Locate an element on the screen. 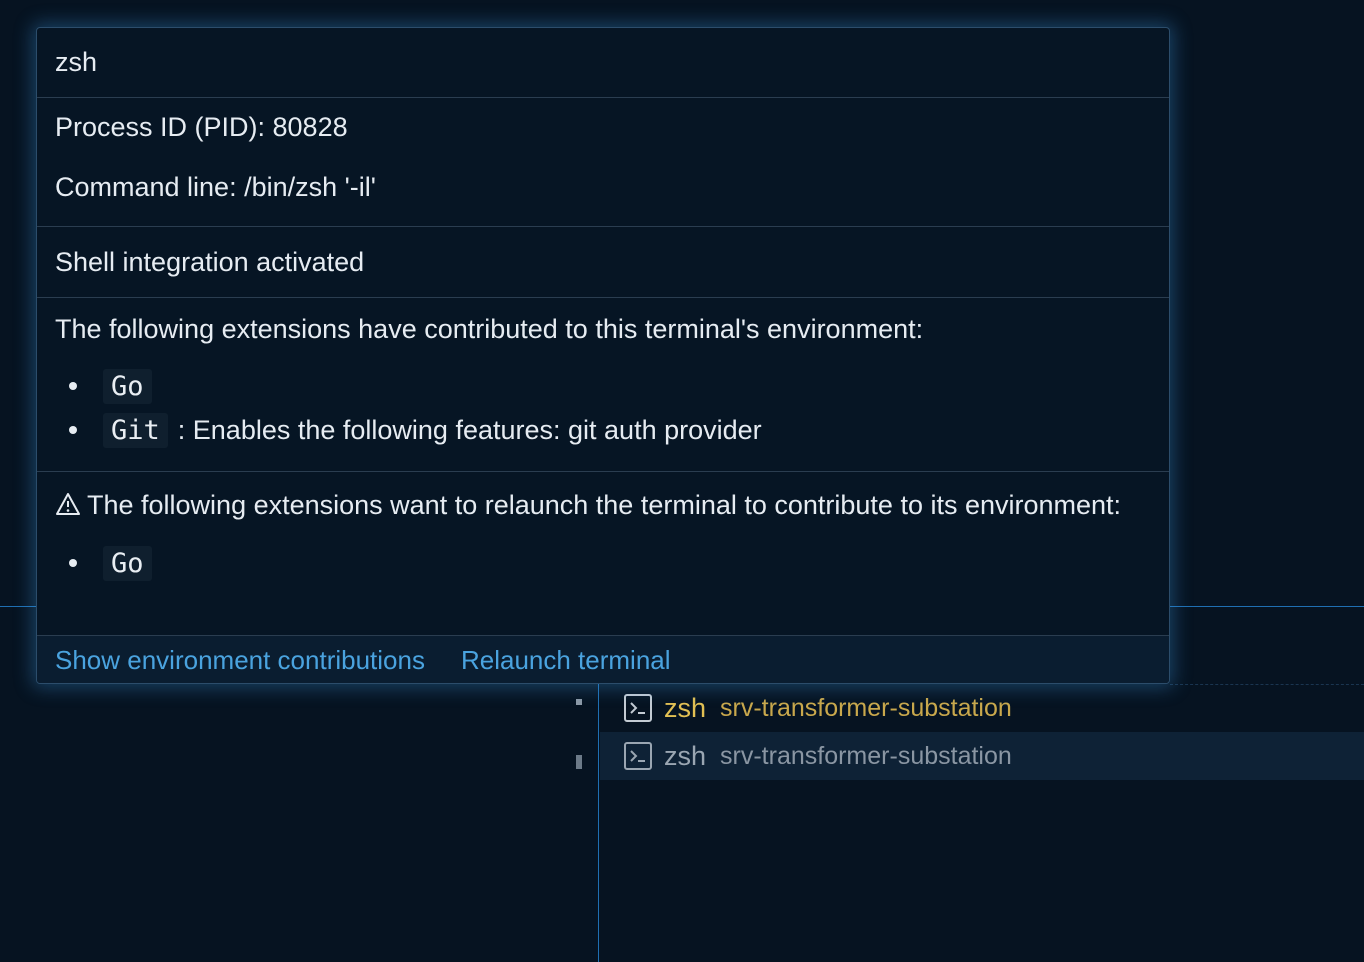 The width and height of the screenshot is (1364, 962). terminal-split-divider is located at coordinates (598, 823).